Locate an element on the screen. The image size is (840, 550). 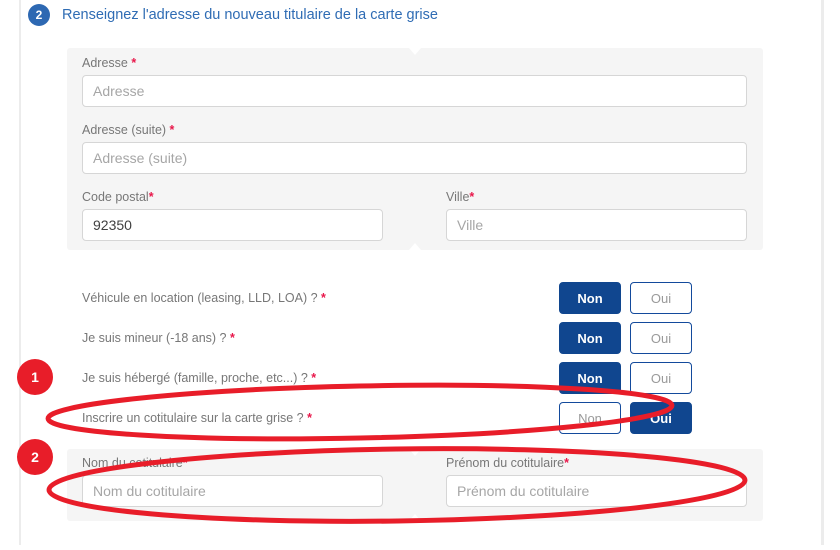
field-ville: Ville* is located at coordinates (596, 215).